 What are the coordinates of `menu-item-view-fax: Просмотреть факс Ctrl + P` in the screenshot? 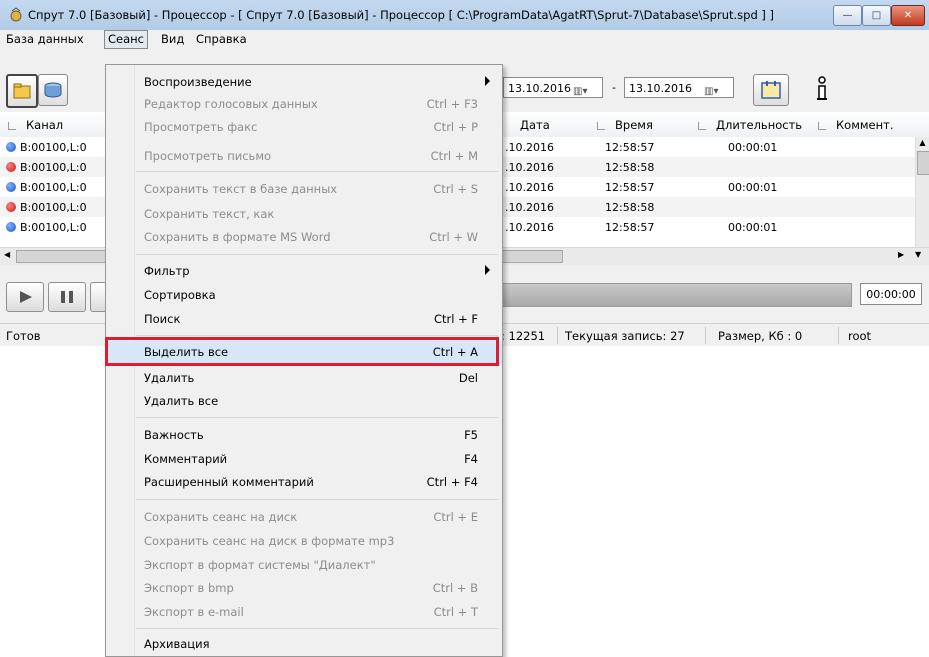 It's located at (304, 127).